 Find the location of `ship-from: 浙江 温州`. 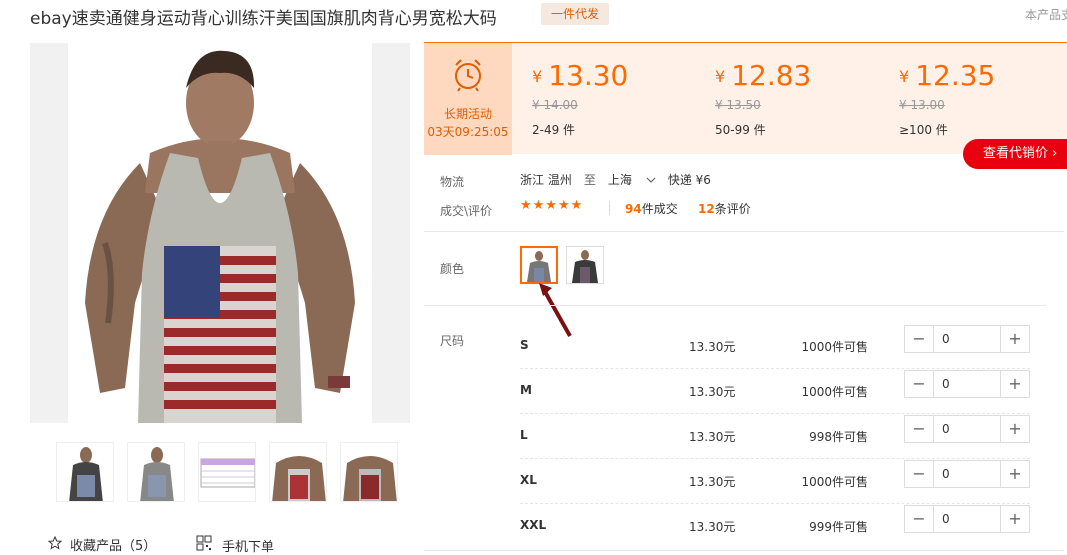

ship-from: 浙江 温州 is located at coordinates (546, 180).